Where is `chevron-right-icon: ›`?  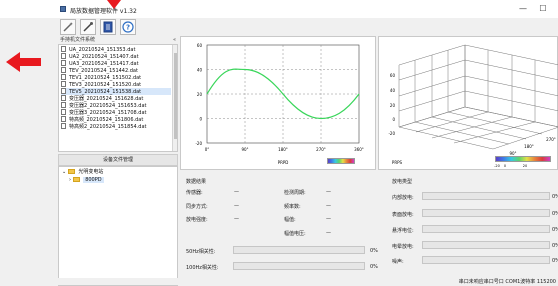 chevron-right-icon: › is located at coordinates (70, 180).